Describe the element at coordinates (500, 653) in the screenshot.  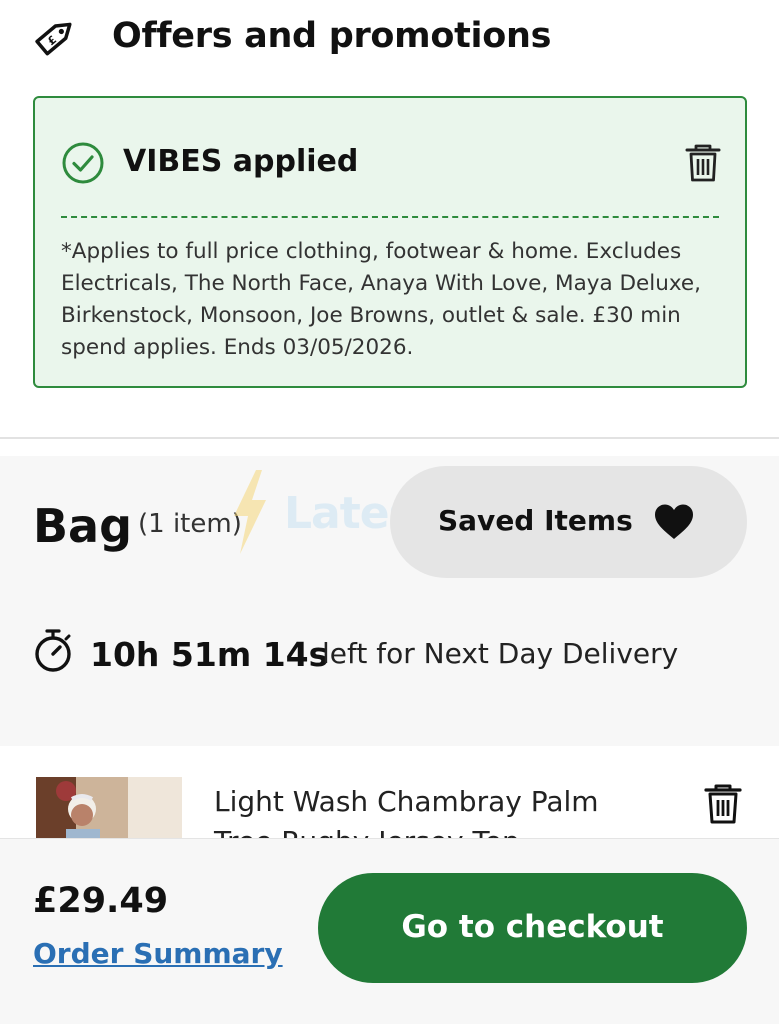
I see `delivery-countdown-text: left for Next Day Delivery` at that location.